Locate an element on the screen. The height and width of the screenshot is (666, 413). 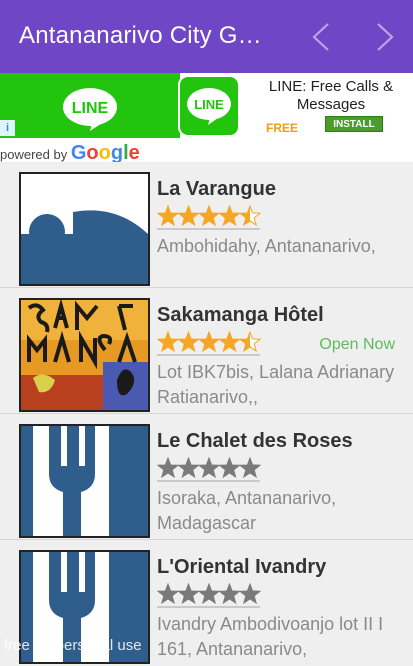
place-name: La Varangue is located at coordinates (216, 189).